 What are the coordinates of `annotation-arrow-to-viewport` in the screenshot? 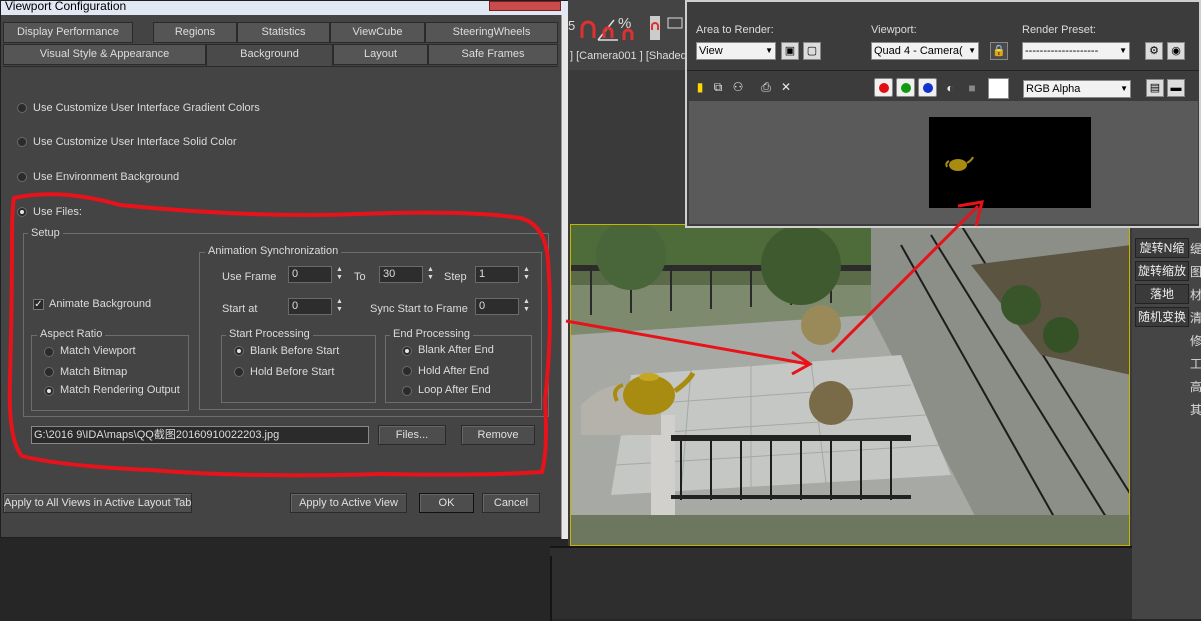 It's located at (689, 347).